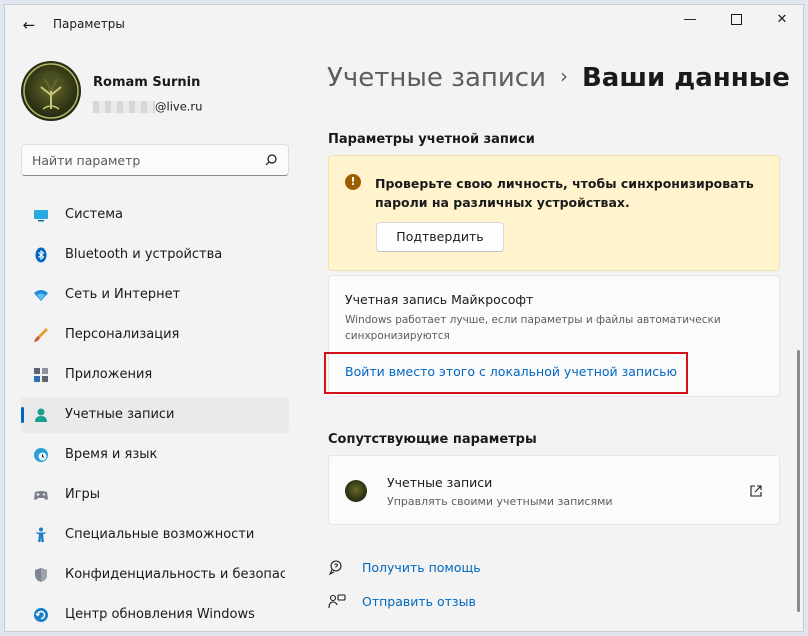 The height and width of the screenshot is (636, 808). Describe the element at coordinates (798, 481) in the screenshot. I see `scrollbar` at that location.